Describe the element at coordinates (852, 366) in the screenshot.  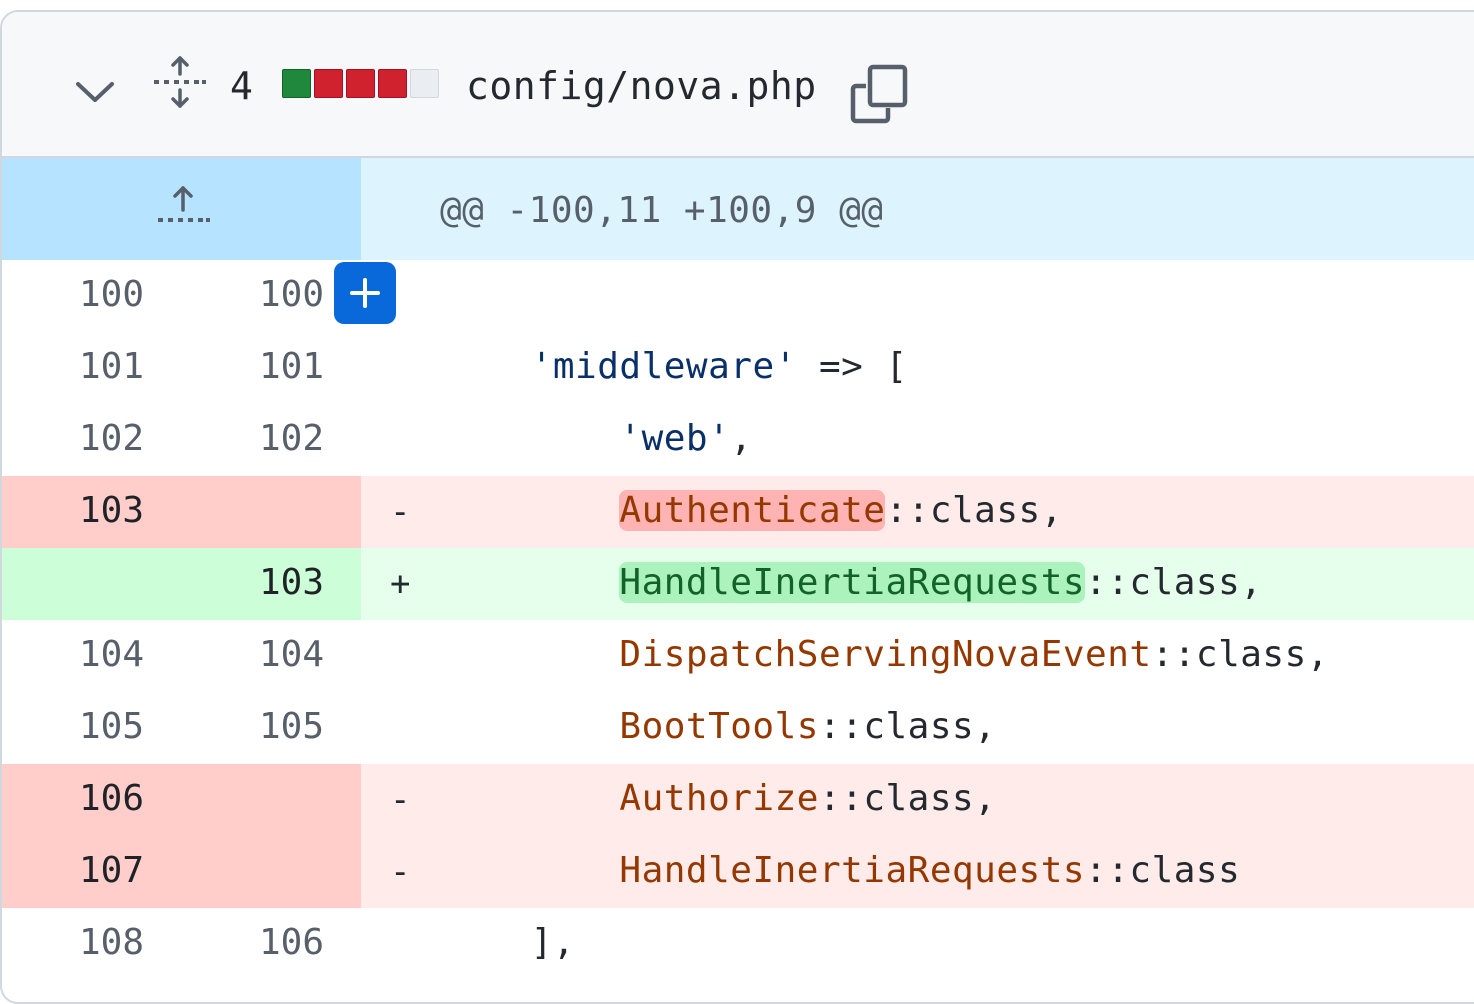
I see `code-token: => [` at that location.